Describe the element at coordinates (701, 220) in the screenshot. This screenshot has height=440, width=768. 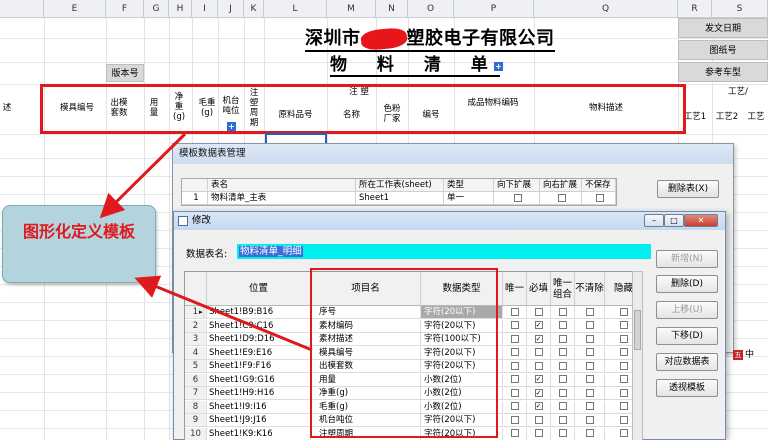
I see `close-icon: ✕` at that location.